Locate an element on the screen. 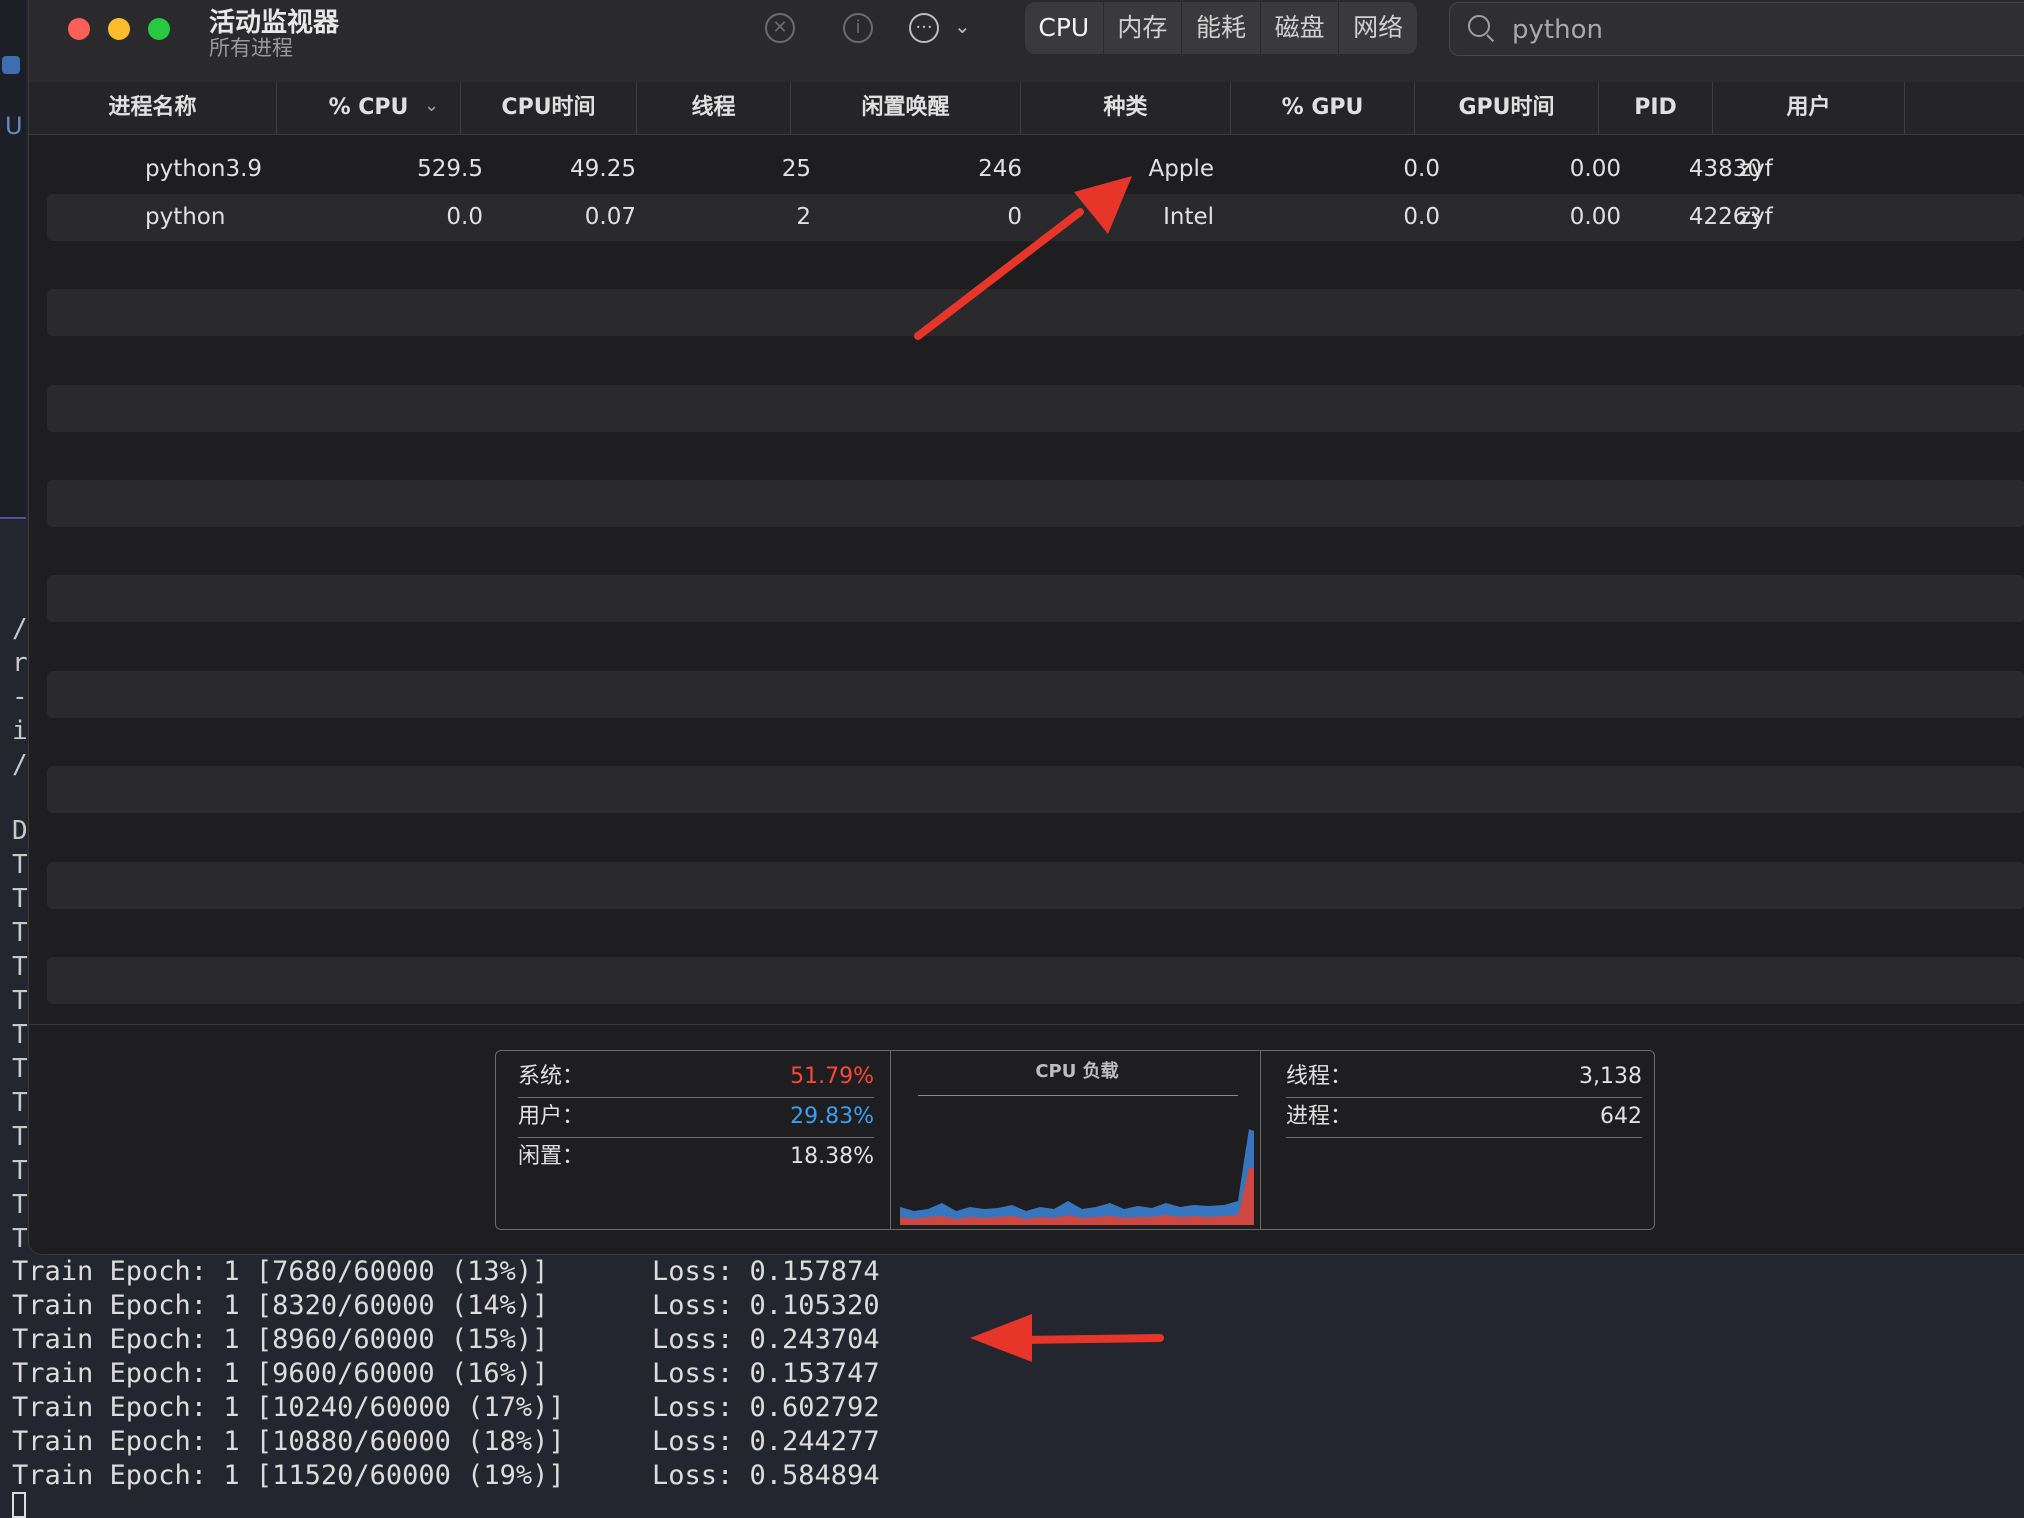 The image size is (2024, 1518). train-epoch-text: Train Epoch: 1 [9600/60000 (16%)] is located at coordinates (280, 1373).